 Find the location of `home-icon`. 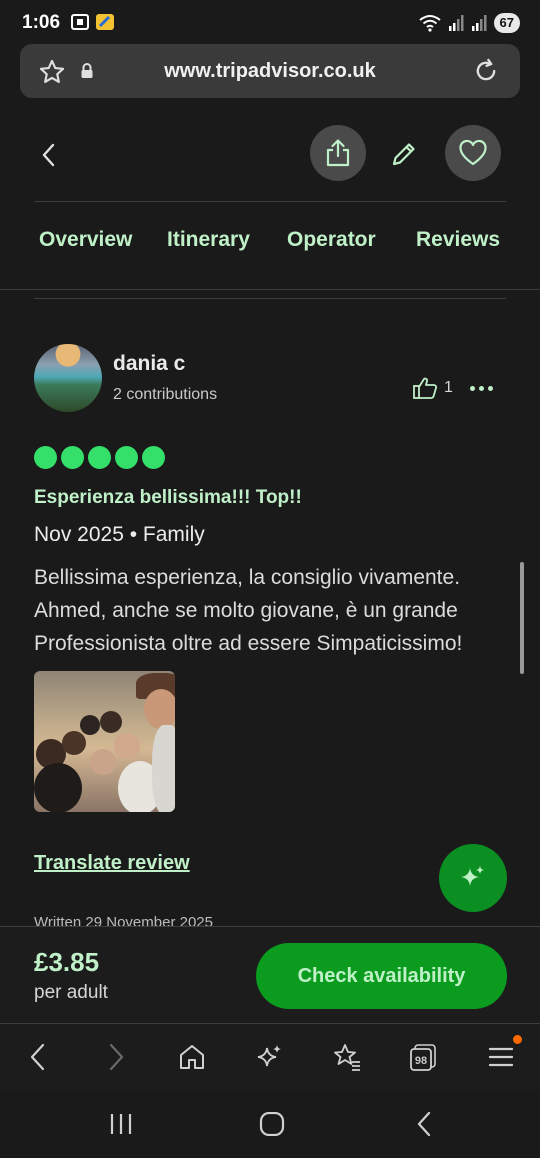

home-icon is located at coordinates (192, 1057).